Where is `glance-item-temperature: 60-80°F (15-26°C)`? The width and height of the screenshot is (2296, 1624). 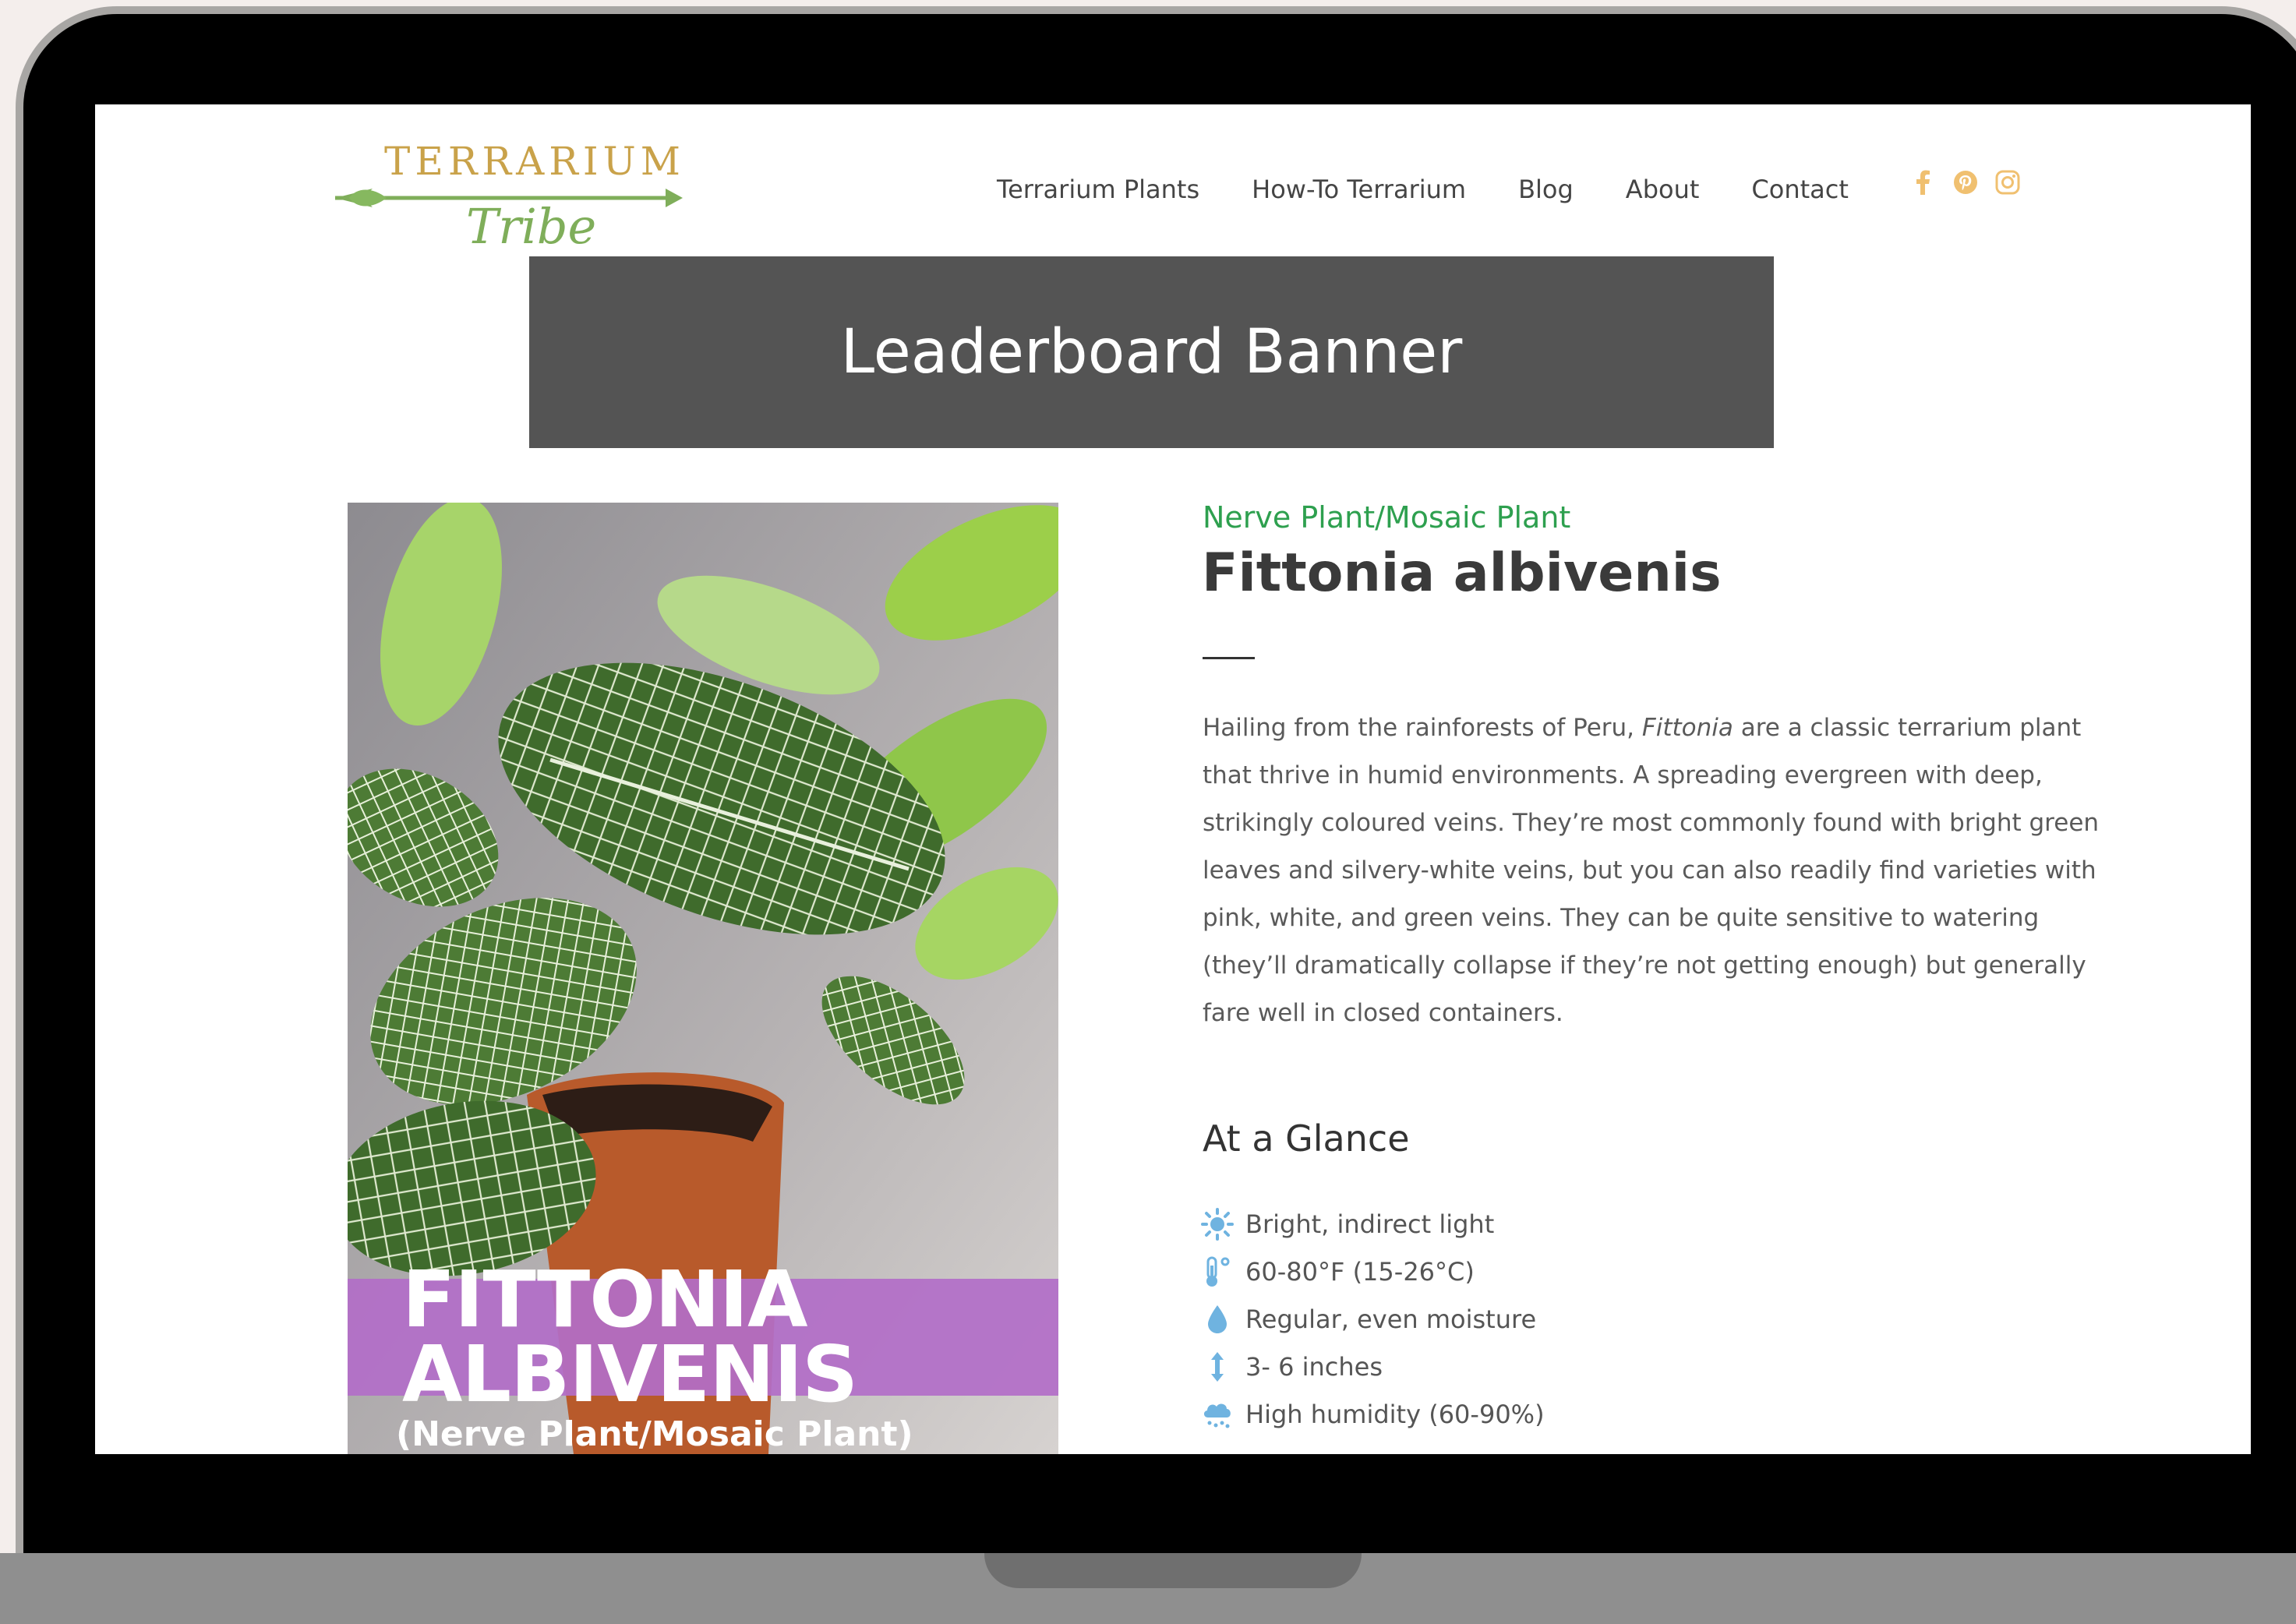 glance-item-temperature: 60-80°F (15-26°C) is located at coordinates (1372, 1271).